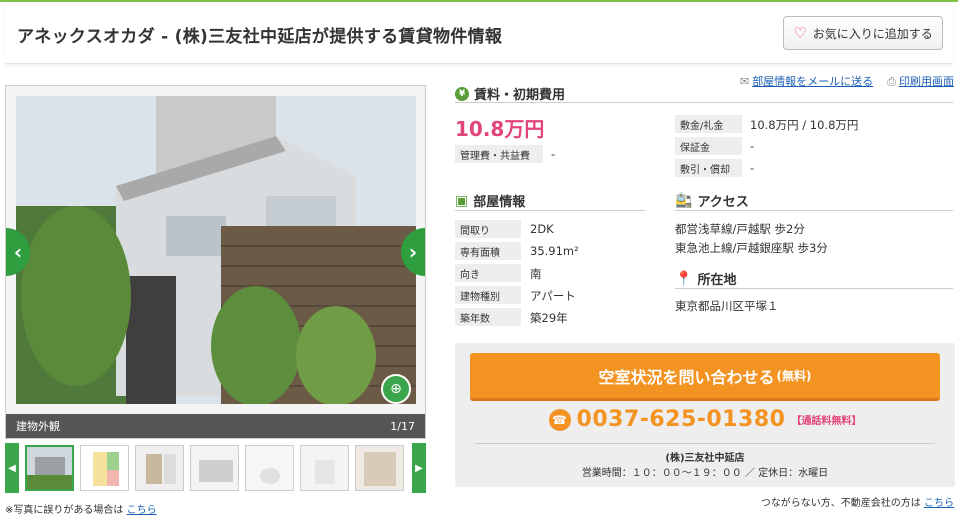 The width and height of the screenshot is (958, 527). I want to click on contact-alt-link: こちら, so click(939, 503).